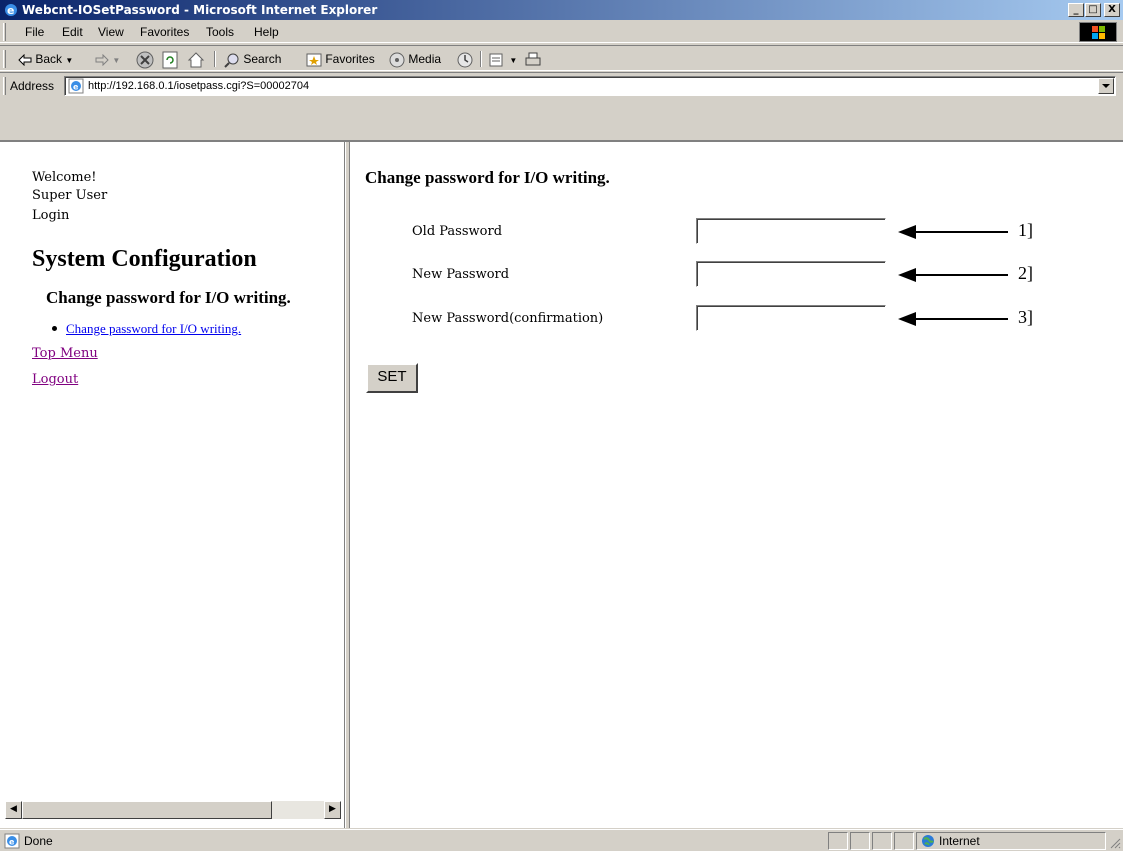  What do you see at coordinates (220, 32) in the screenshot?
I see `menu-tools: Tools` at bounding box center [220, 32].